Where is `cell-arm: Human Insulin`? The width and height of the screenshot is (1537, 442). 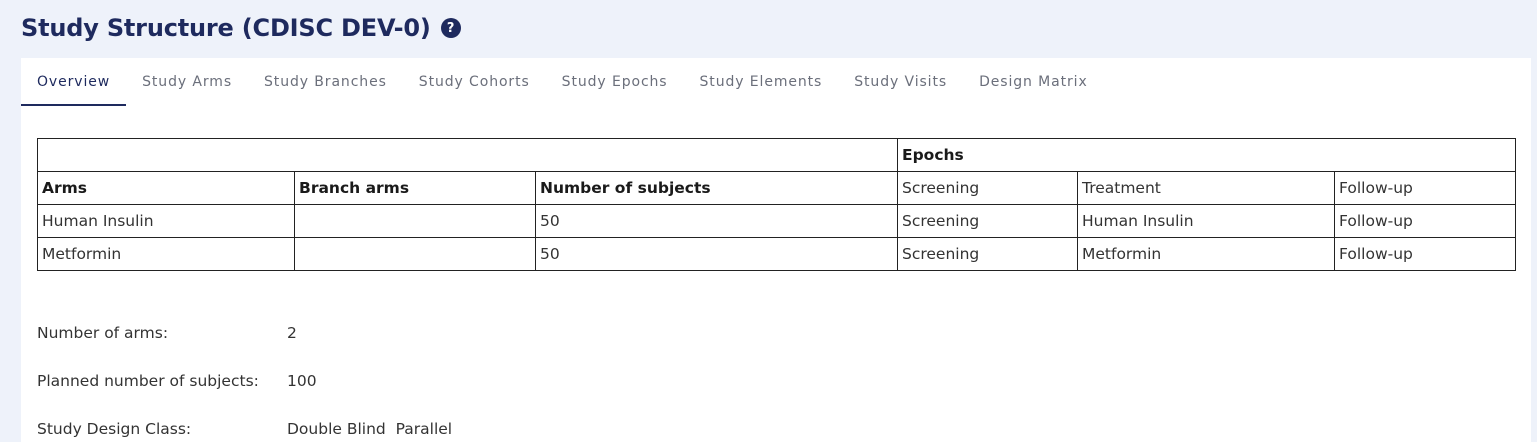 cell-arm: Human Insulin is located at coordinates (166, 221).